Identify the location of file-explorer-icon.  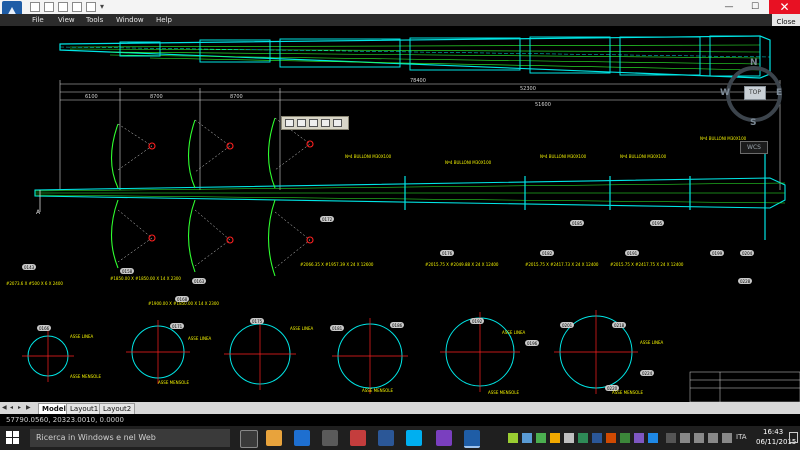
(274, 438).